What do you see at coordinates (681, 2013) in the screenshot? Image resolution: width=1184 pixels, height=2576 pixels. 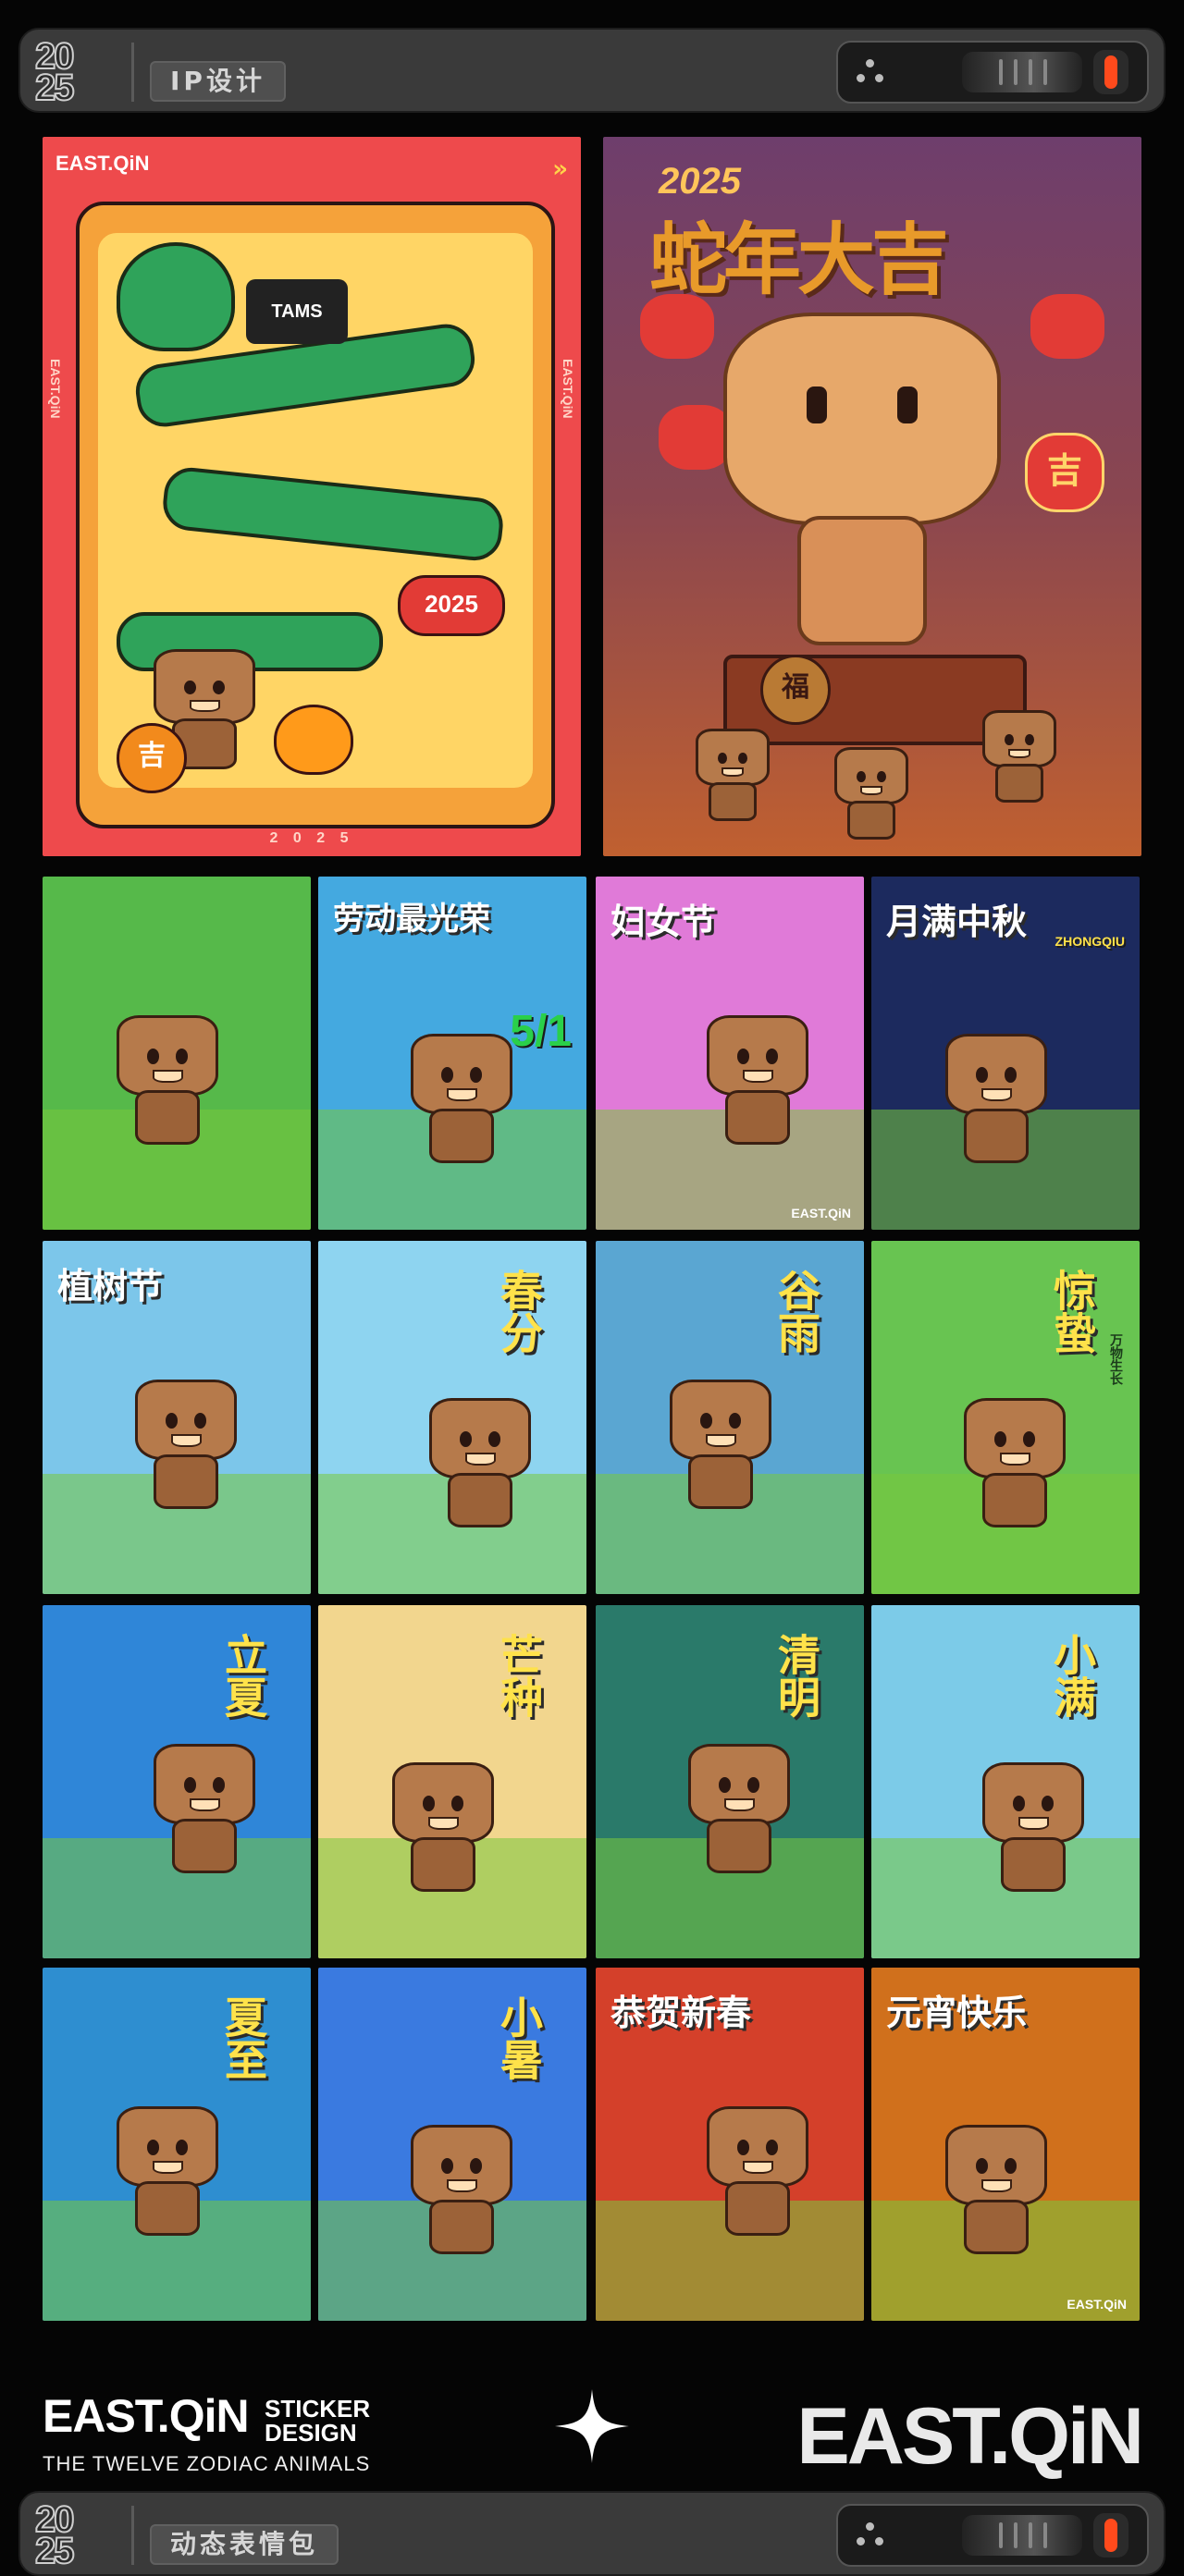 I see `poster-title: 恭贺新春` at bounding box center [681, 2013].